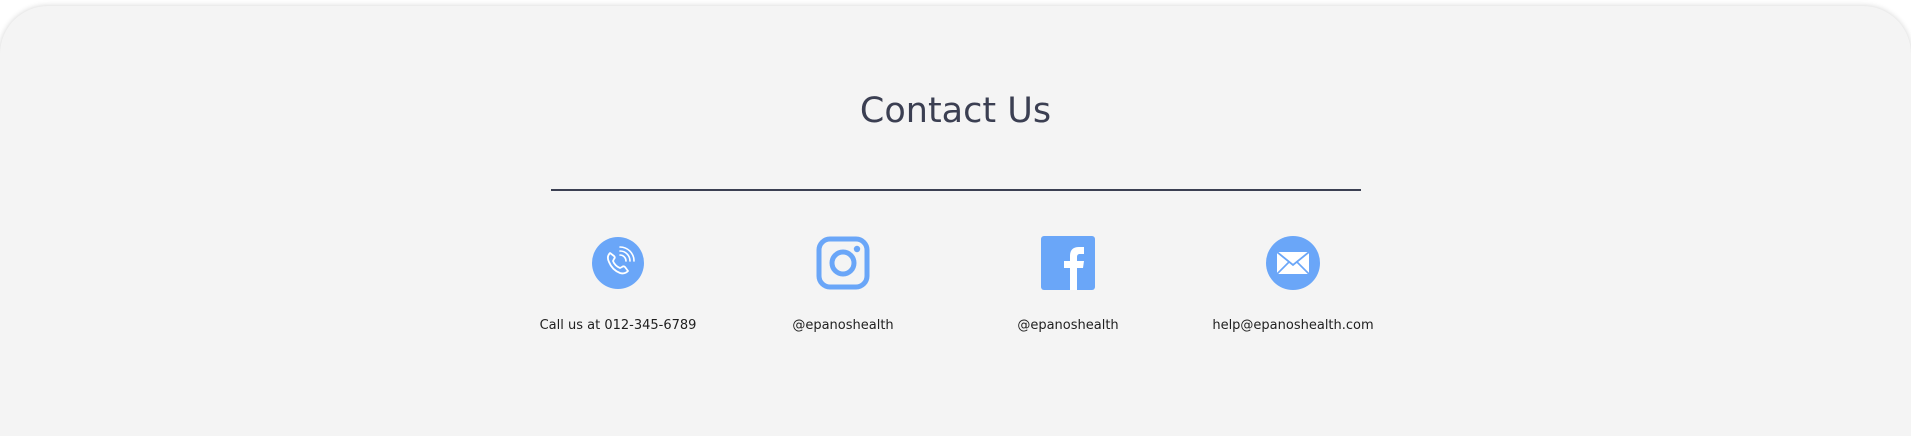 This screenshot has height=436, width=1911. I want to click on instagram-label: @epanoshealth, so click(843, 325).